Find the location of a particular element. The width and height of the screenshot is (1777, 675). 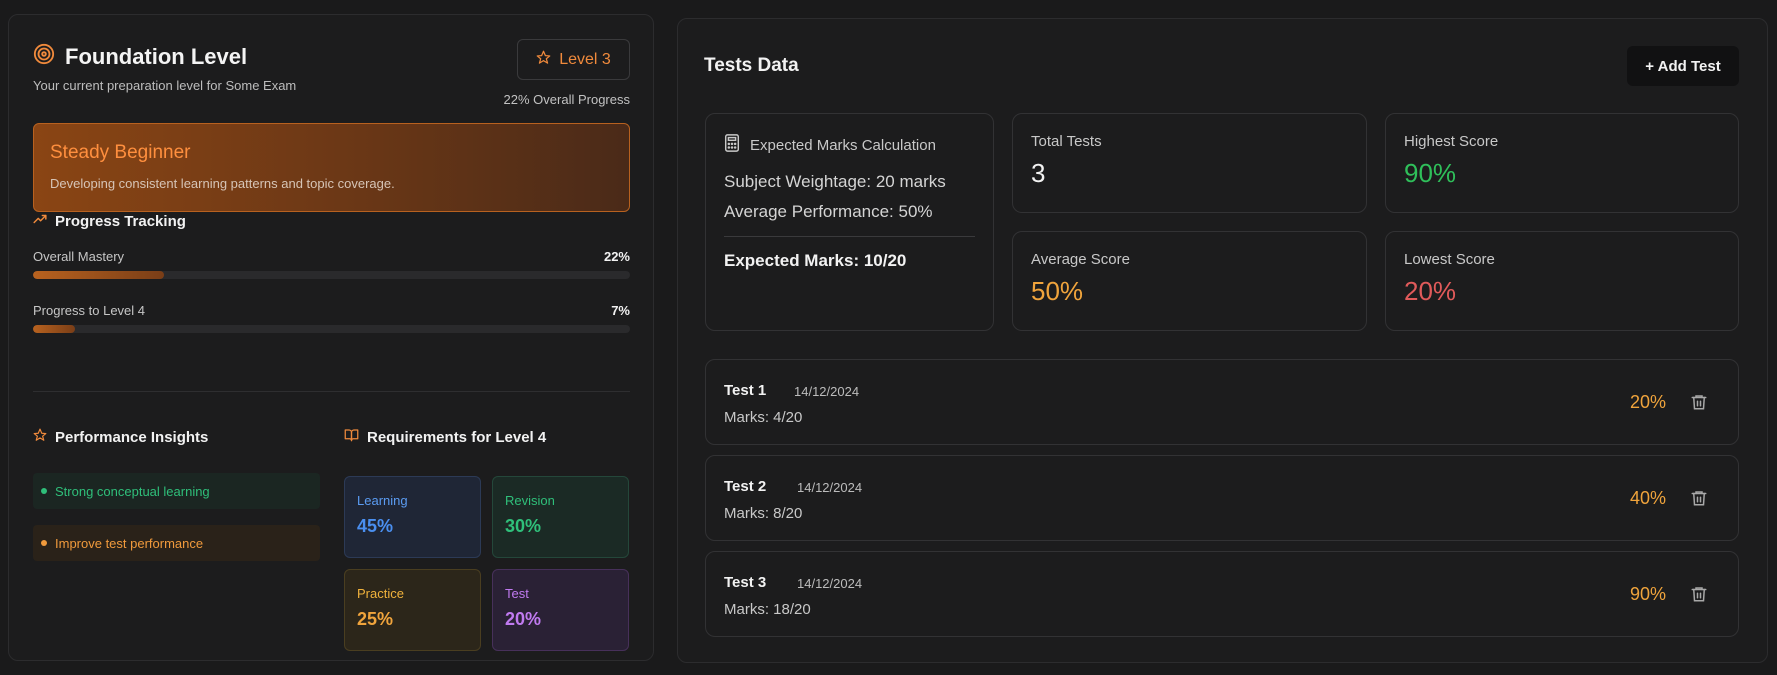

level-header: Foundation Level is located at coordinates (140, 56).